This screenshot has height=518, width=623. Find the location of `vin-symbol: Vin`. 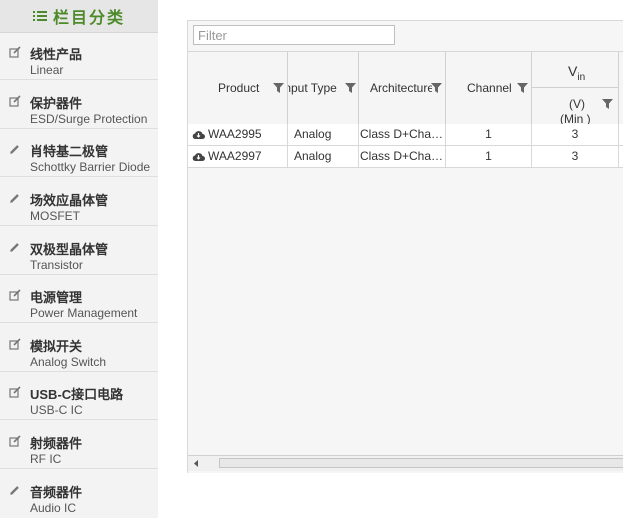

vin-symbol: Vin is located at coordinates (577, 73).